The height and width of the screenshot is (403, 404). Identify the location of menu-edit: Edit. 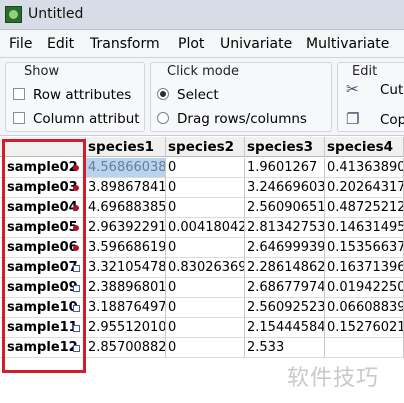
(60, 44).